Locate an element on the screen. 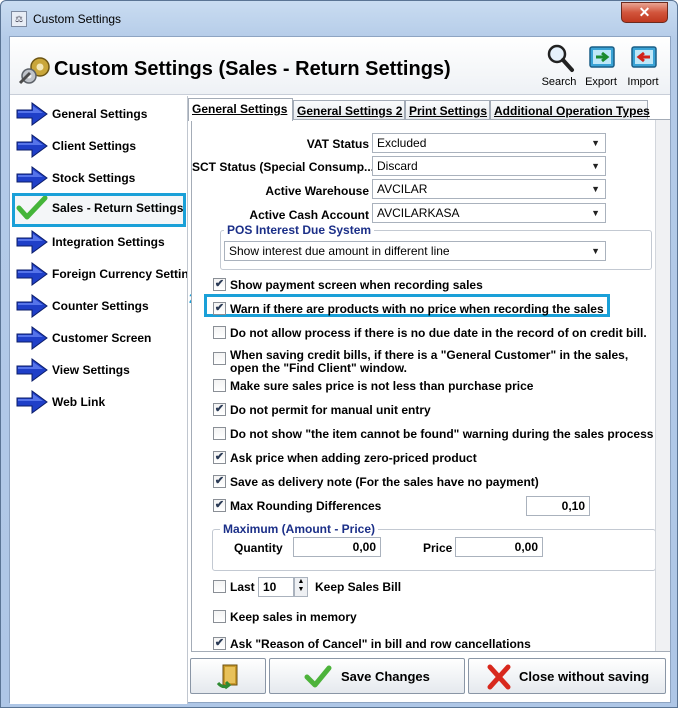  exit-button is located at coordinates (228, 676).